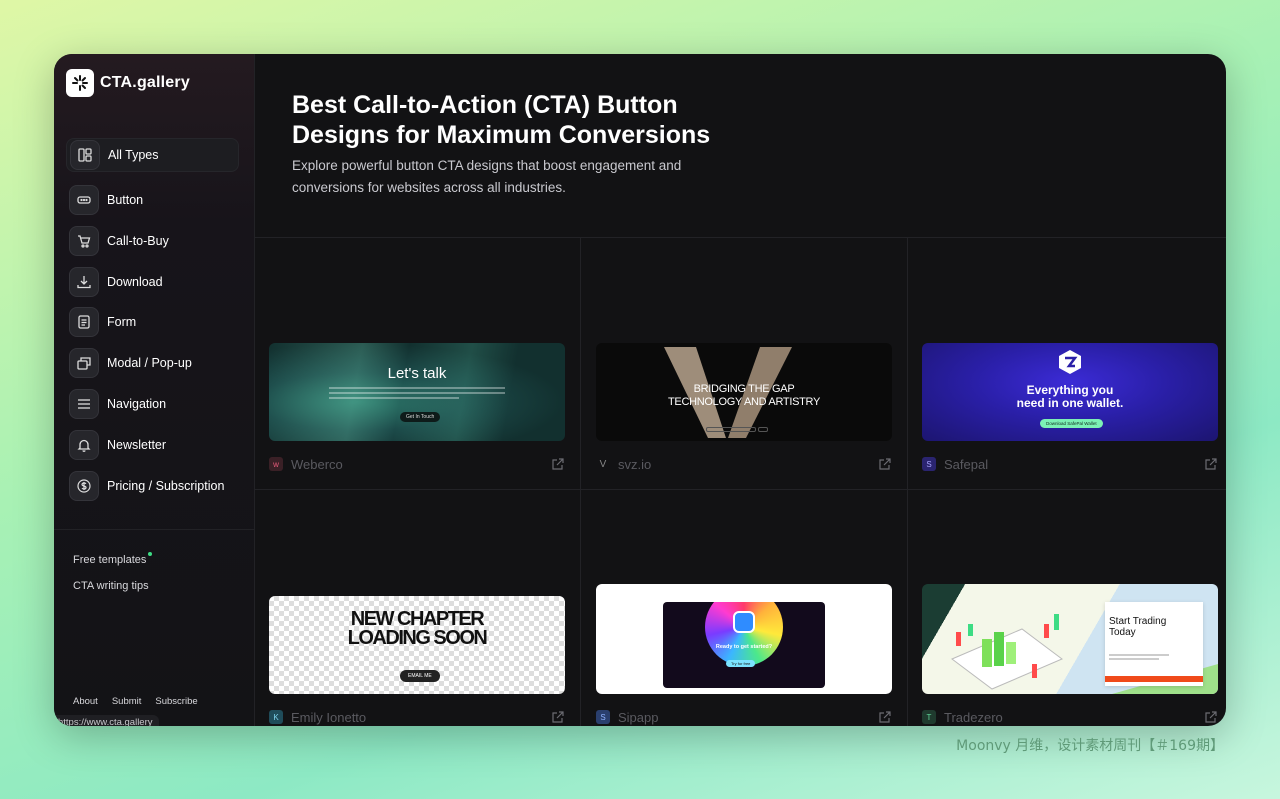 The height and width of the screenshot is (799, 1280). What do you see at coordinates (176, 701) in the screenshot?
I see `subscribe-link: Subscribe` at bounding box center [176, 701].